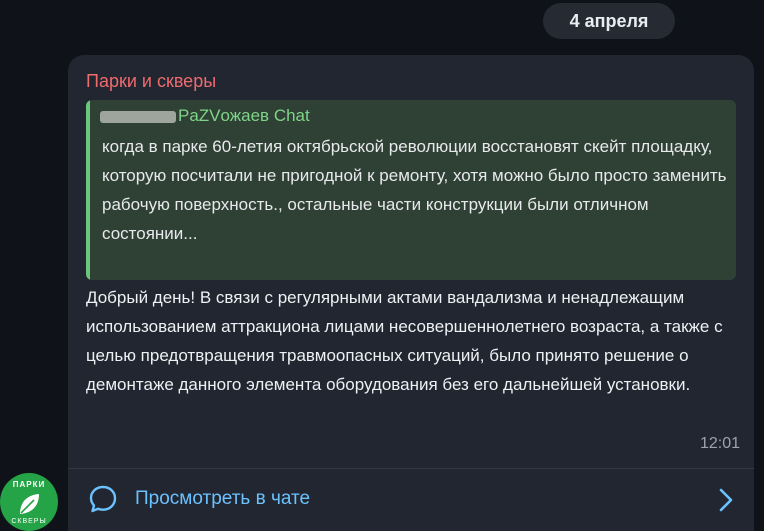  Describe the element at coordinates (609, 21) in the screenshot. I see `date-separator: 4 апреля` at that location.